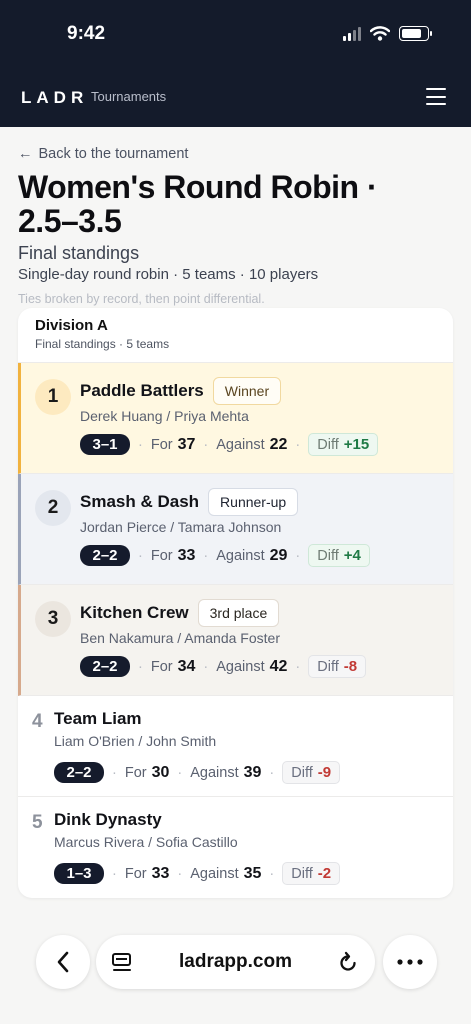  What do you see at coordinates (53, 508) in the screenshot?
I see `rank-badge: 2` at bounding box center [53, 508].